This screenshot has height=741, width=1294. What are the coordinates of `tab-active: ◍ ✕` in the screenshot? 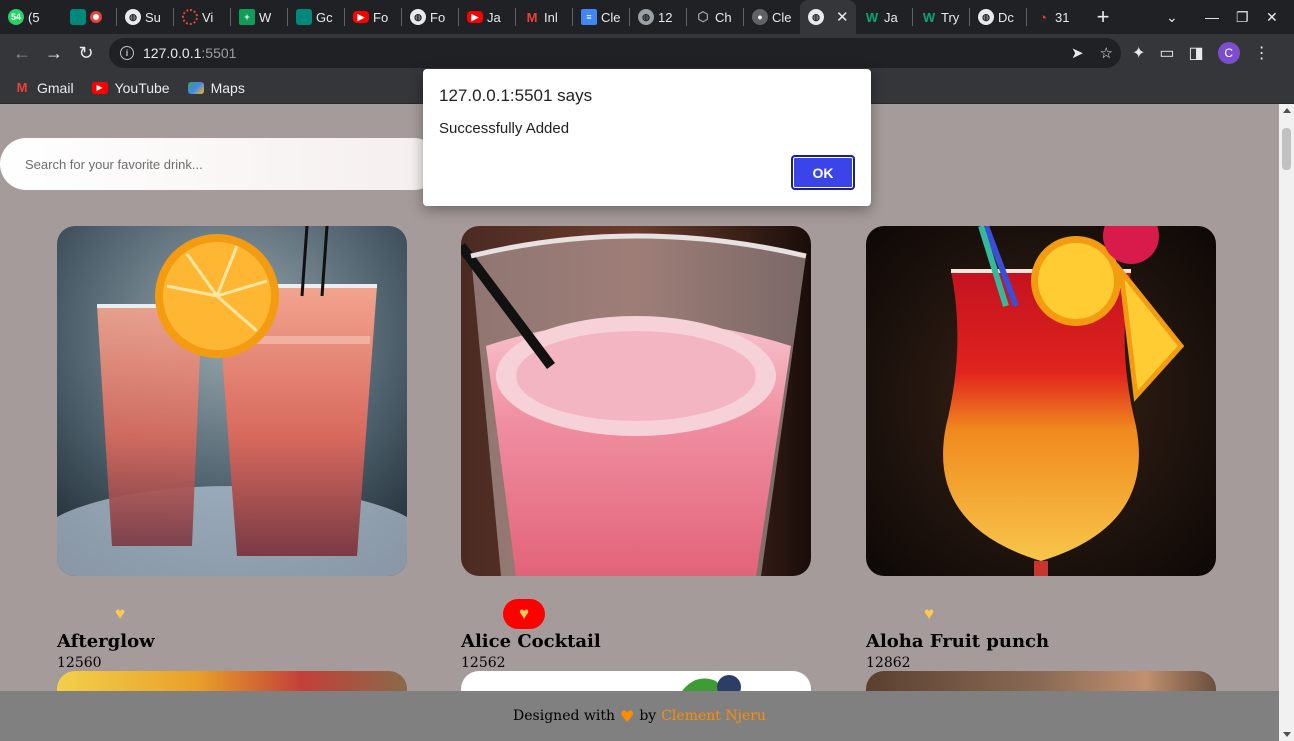 It's located at (828, 17).